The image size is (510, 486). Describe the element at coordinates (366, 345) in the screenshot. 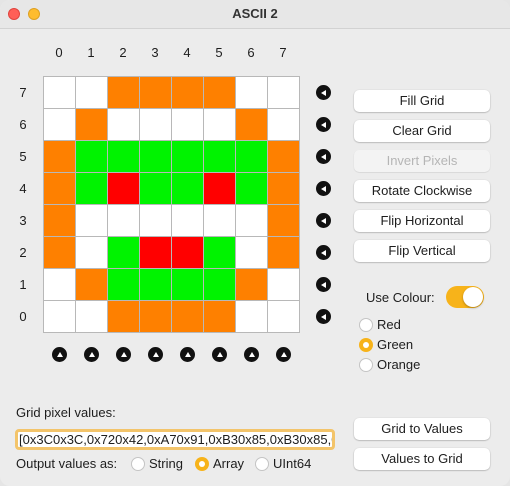

I see `colour-radio-green` at that location.